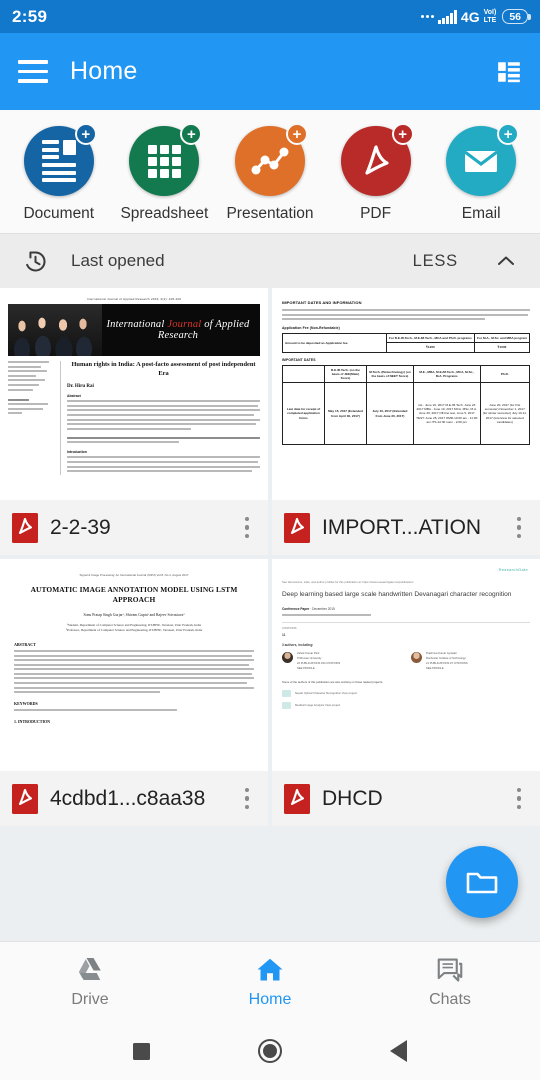  What do you see at coordinates (506, 261) in the screenshot?
I see `chevron-up-icon` at bounding box center [506, 261].